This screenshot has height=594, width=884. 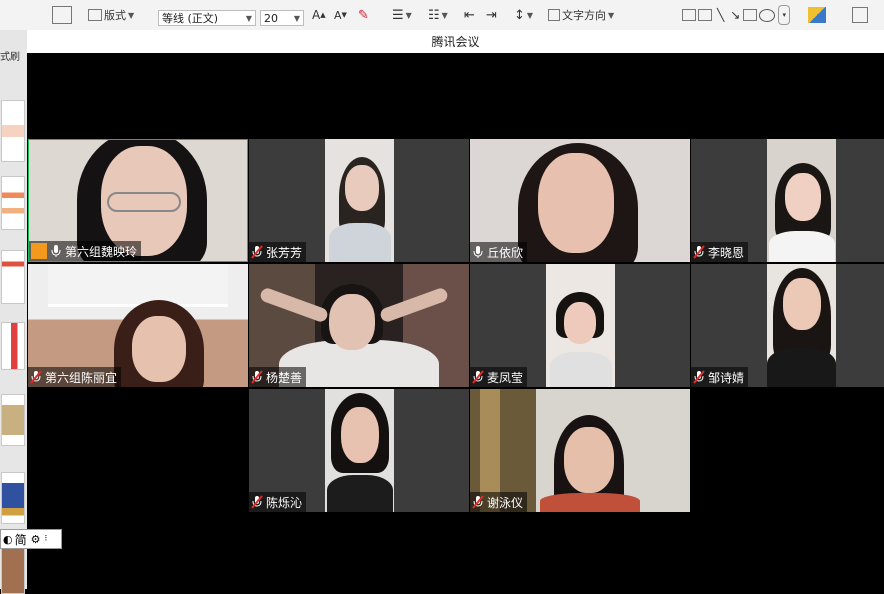 What do you see at coordinates (787, 325) in the screenshot?
I see `video-tile: 邹诗婧` at bounding box center [787, 325].